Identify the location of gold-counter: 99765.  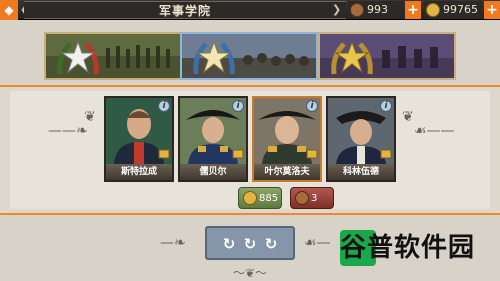
(453, 10).